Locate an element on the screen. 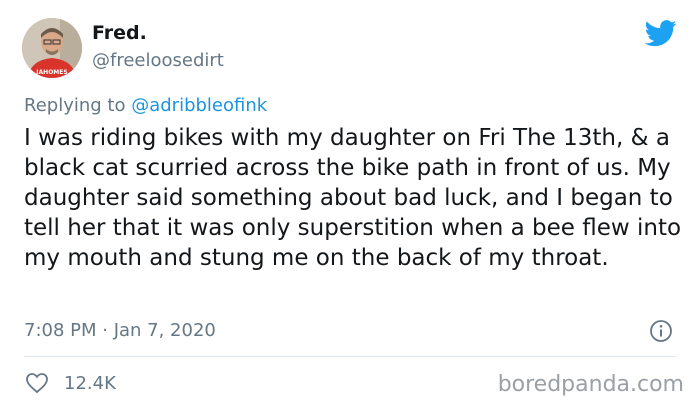  info-icon is located at coordinates (661, 331).